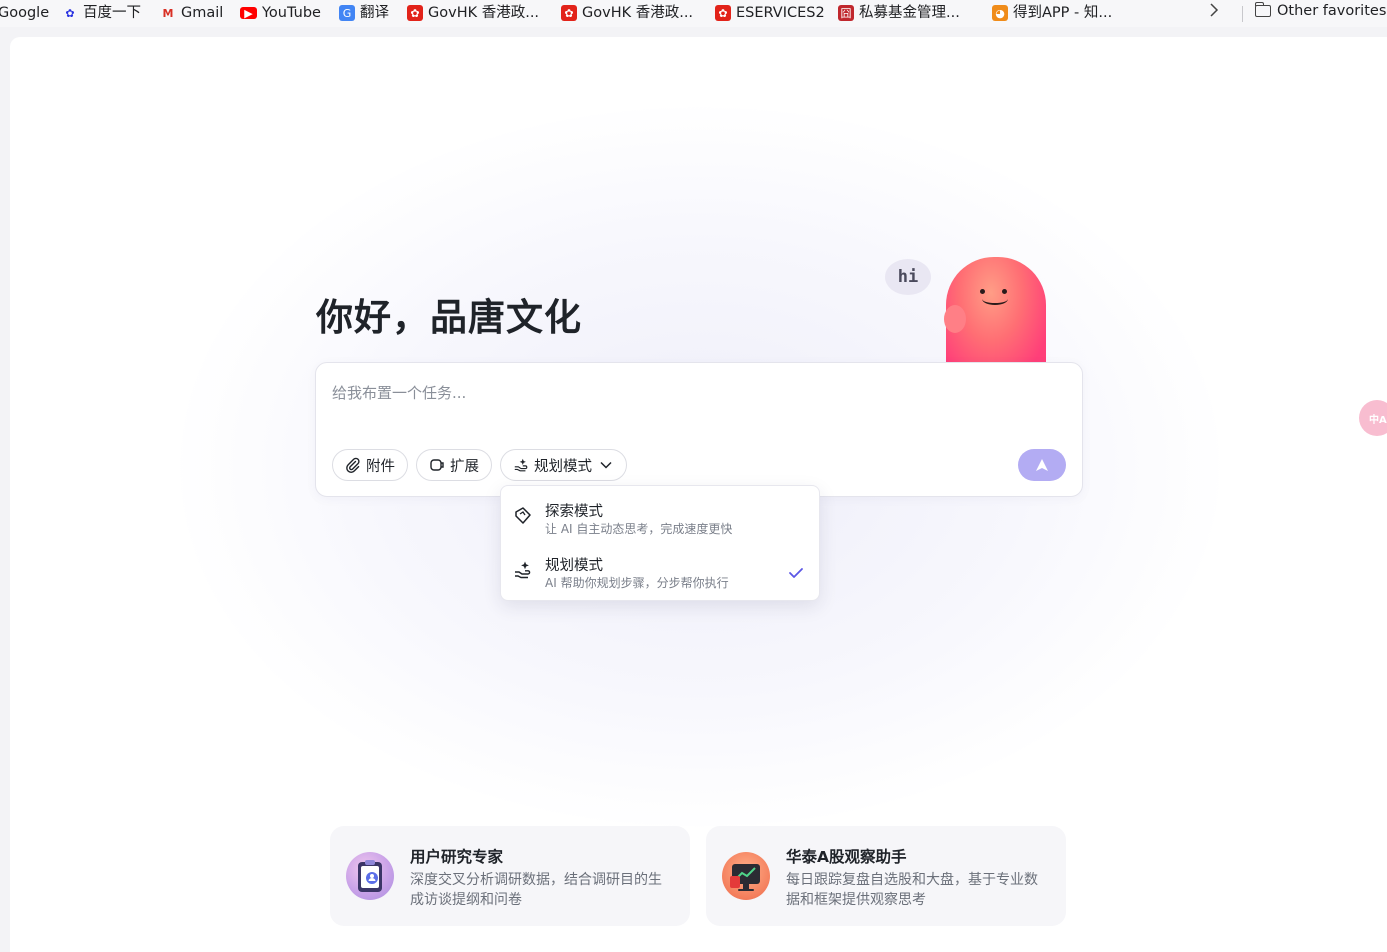 This screenshot has height=952, width=1387. What do you see at coordinates (437, 465) in the screenshot?
I see `extension-icon` at bounding box center [437, 465].